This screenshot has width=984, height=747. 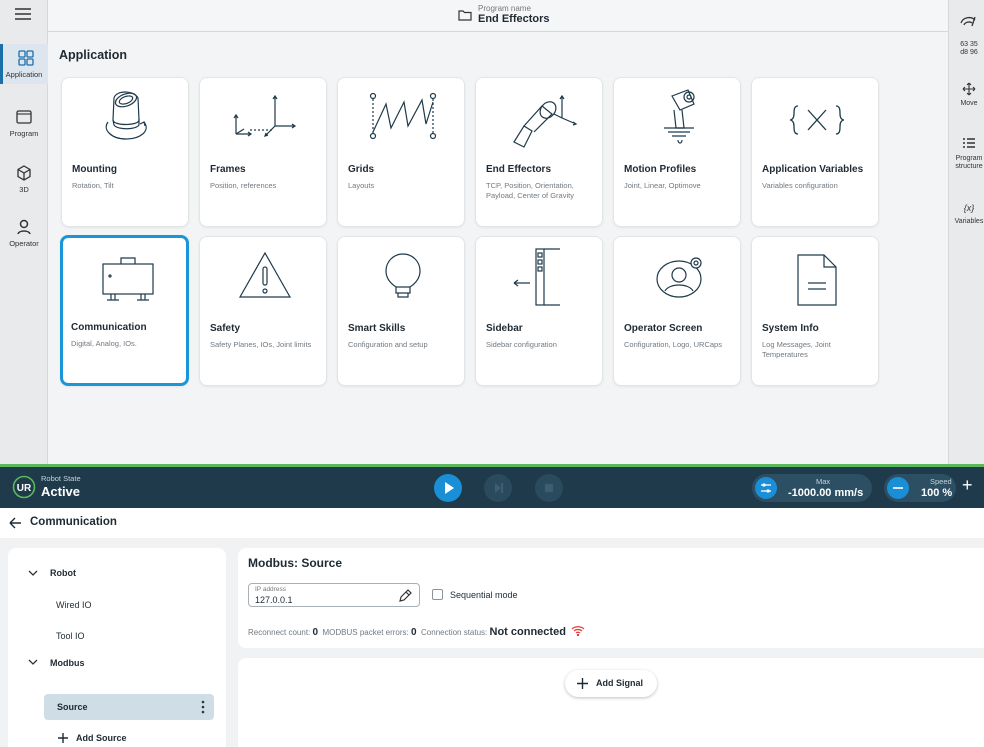 What do you see at coordinates (437, 594) in the screenshot?
I see `sequential-mode-checkbox` at bounding box center [437, 594].